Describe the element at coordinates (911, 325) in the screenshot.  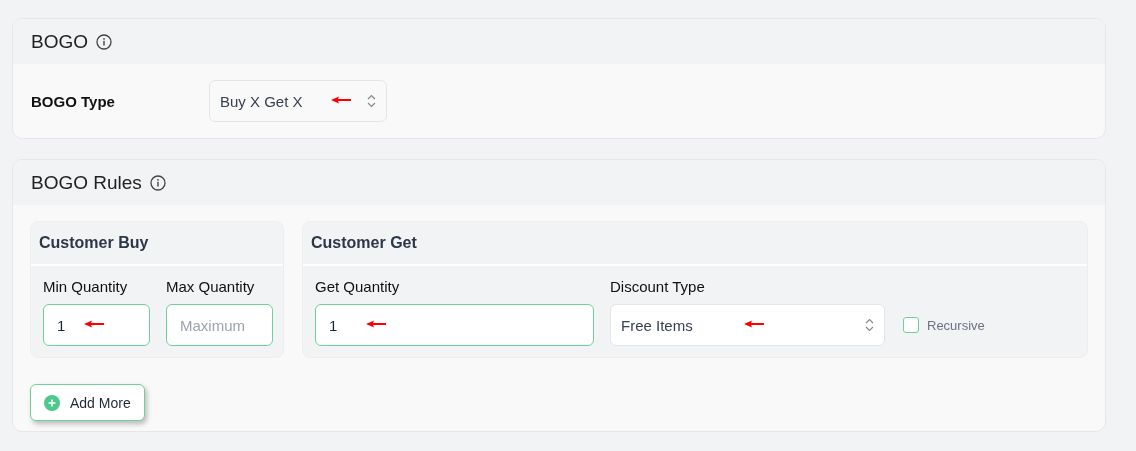
I see `recursive-checkbox` at that location.